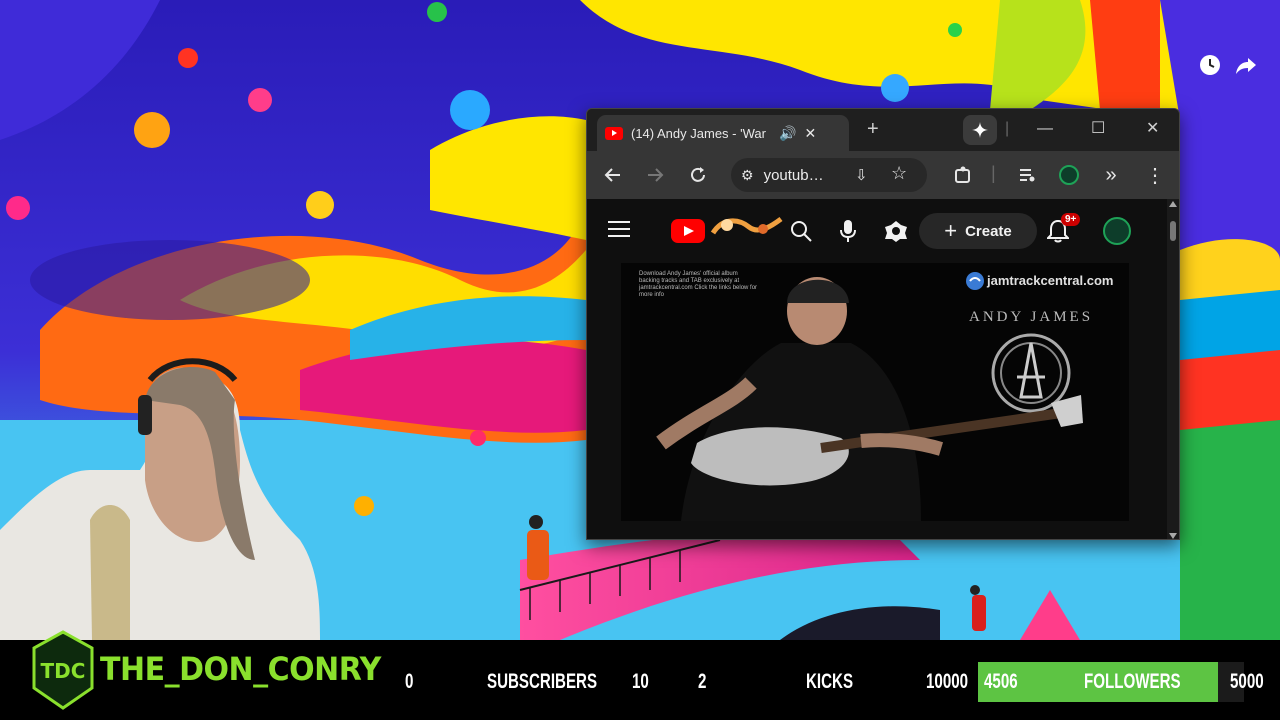 This screenshot has height=720, width=1280. Describe the element at coordinates (1247, 681) in the screenshot. I see `followers-goal: 5000` at that location.